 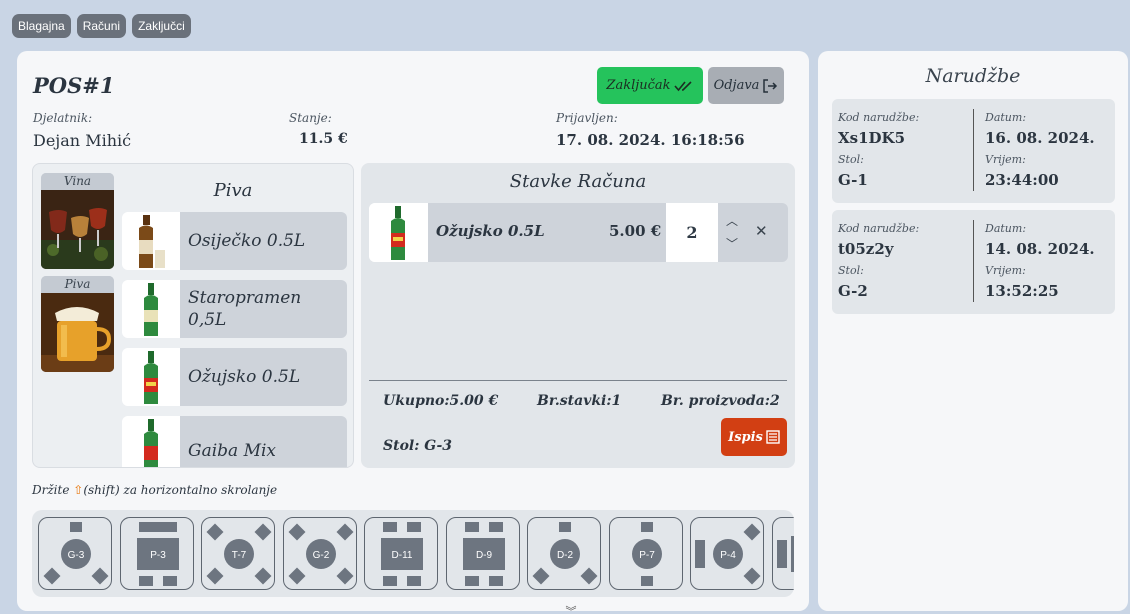 I want to click on tab-racuni: Računi, so click(x=101, y=26).